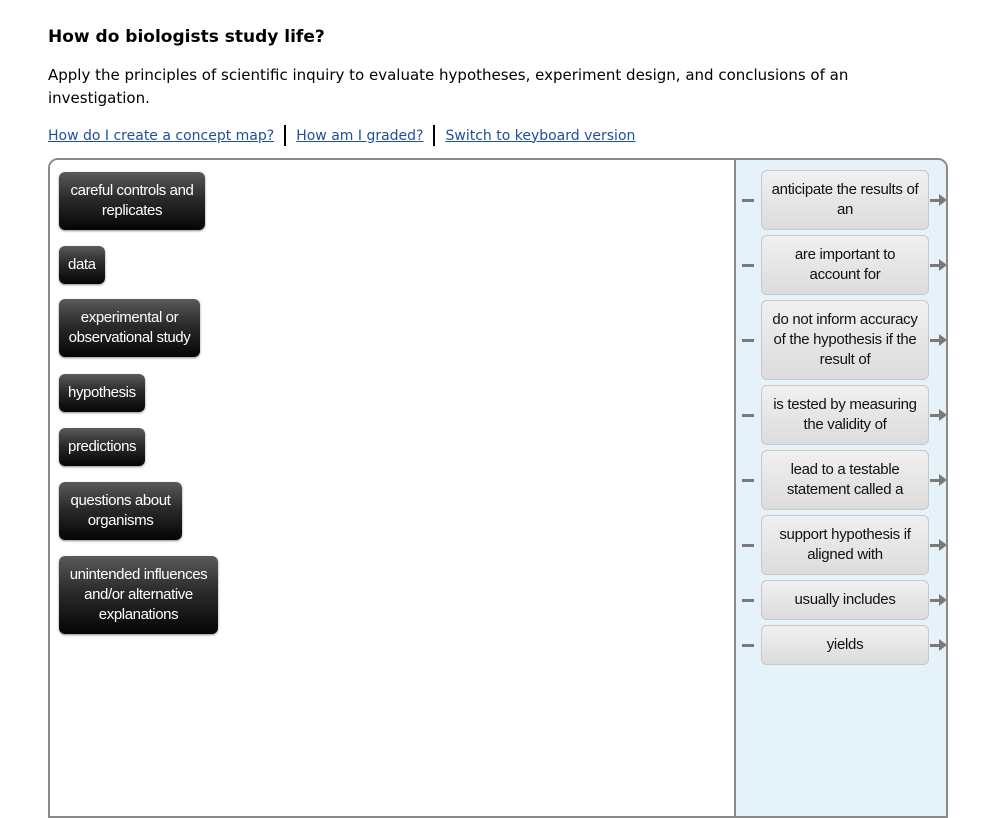  Describe the element at coordinates (120, 511) in the screenshot. I see `term-questions-about-organisms: questions about organisms` at that location.